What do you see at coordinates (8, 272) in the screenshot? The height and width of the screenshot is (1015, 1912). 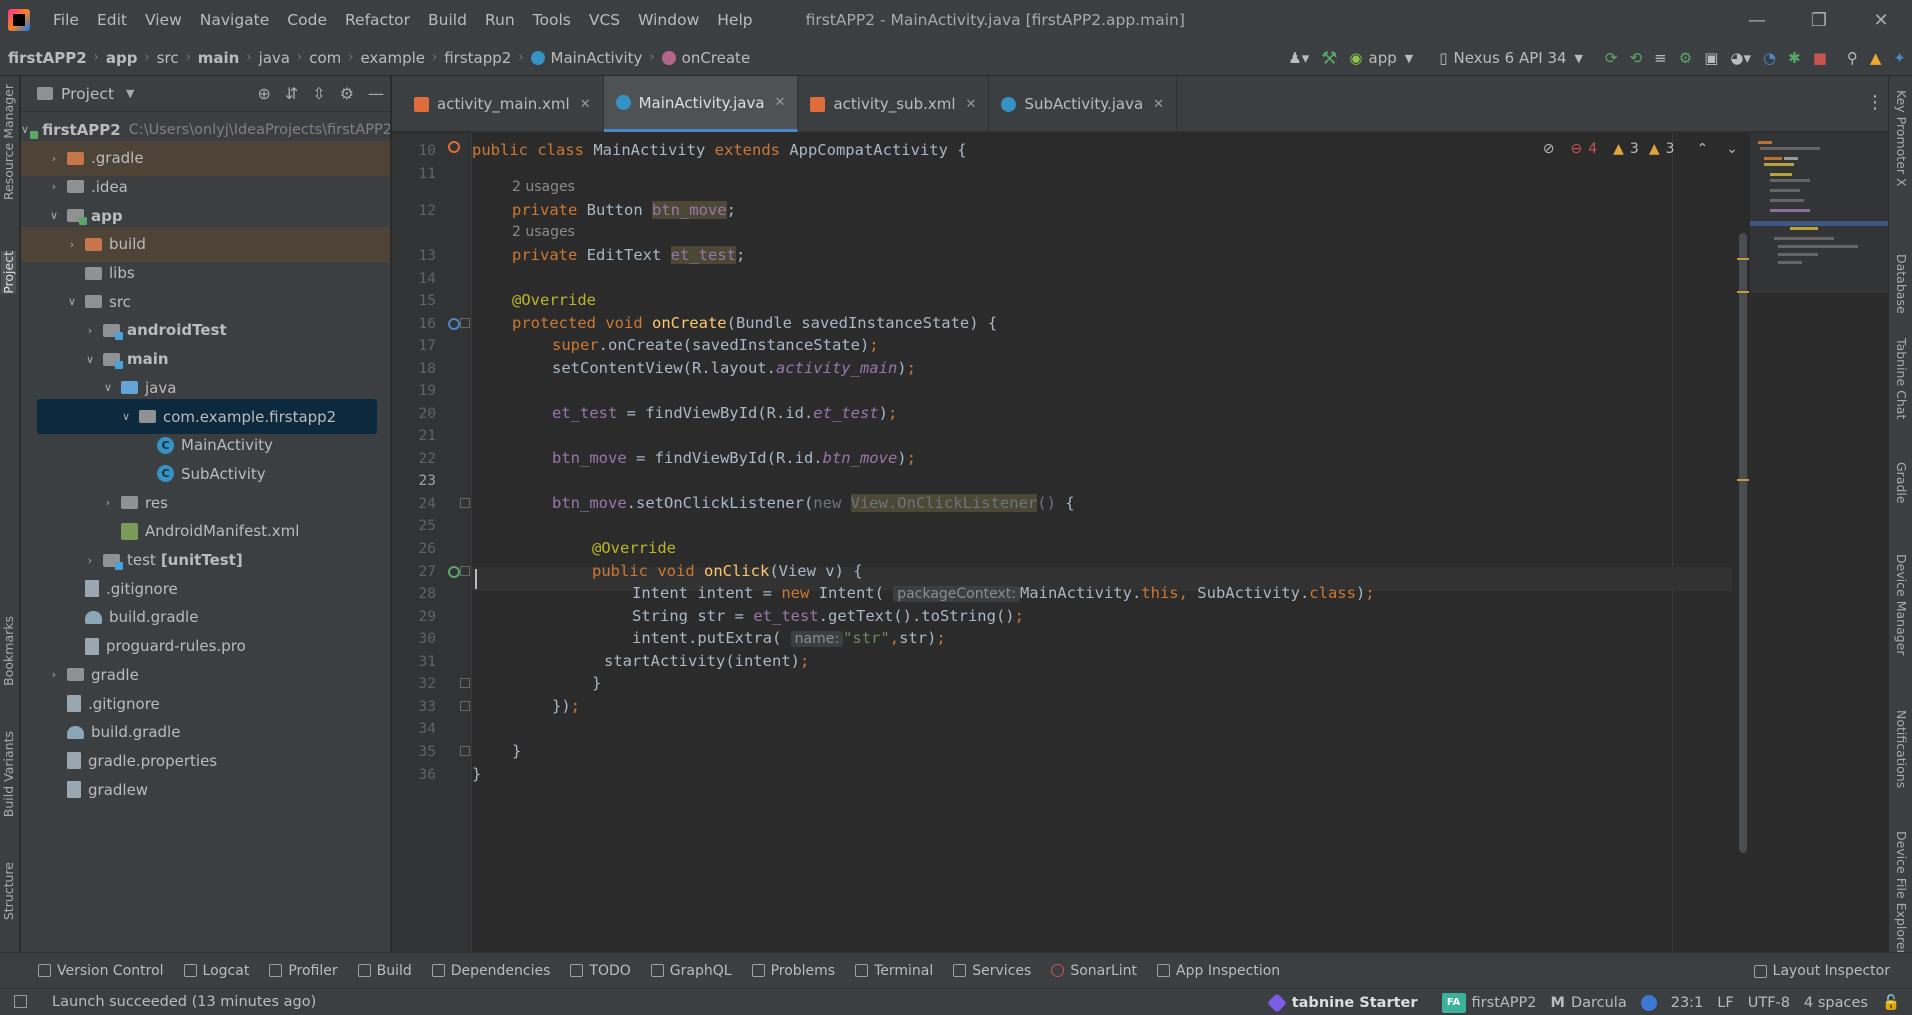 I see `stripe-project: Project` at bounding box center [8, 272].